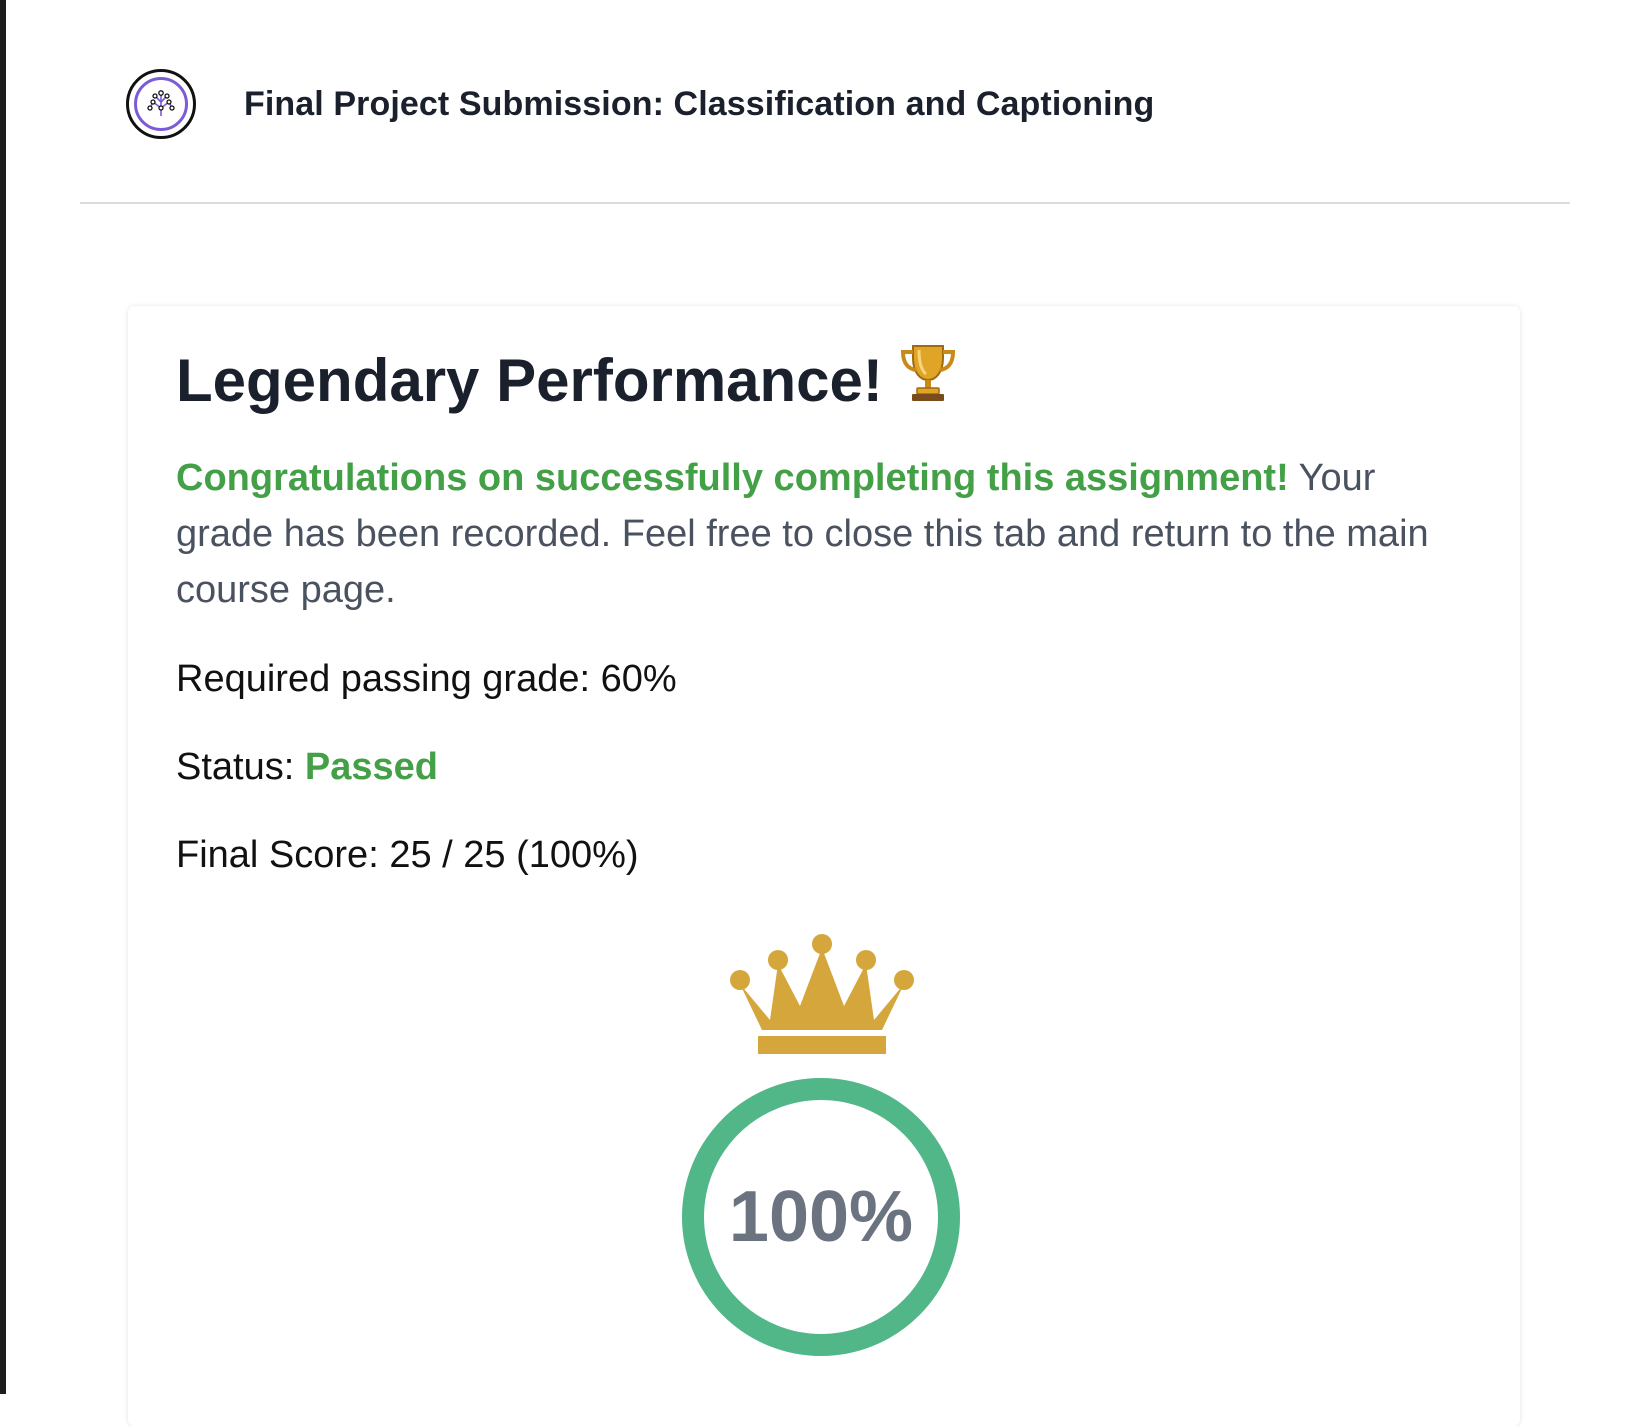  What do you see at coordinates (240, 767) in the screenshot?
I see `status-label: Status:` at bounding box center [240, 767].